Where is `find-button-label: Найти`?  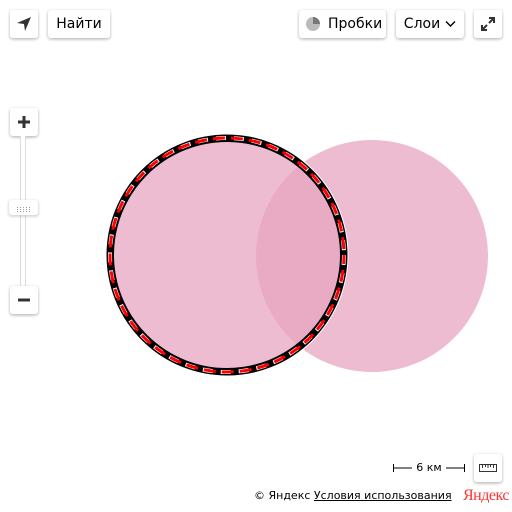
find-button-label: Найти is located at coordinates (79, 24).